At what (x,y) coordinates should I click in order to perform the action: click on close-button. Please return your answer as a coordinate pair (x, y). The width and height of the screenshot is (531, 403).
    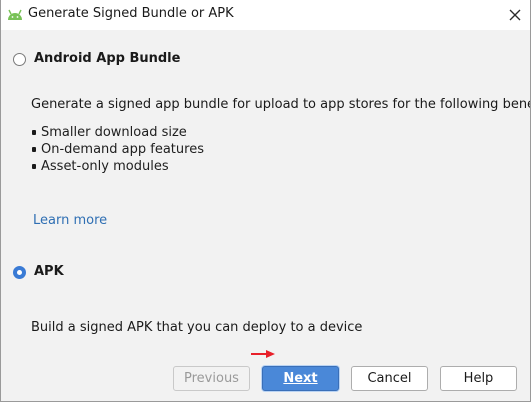
    Looking at the image, I should click on (515, 15).